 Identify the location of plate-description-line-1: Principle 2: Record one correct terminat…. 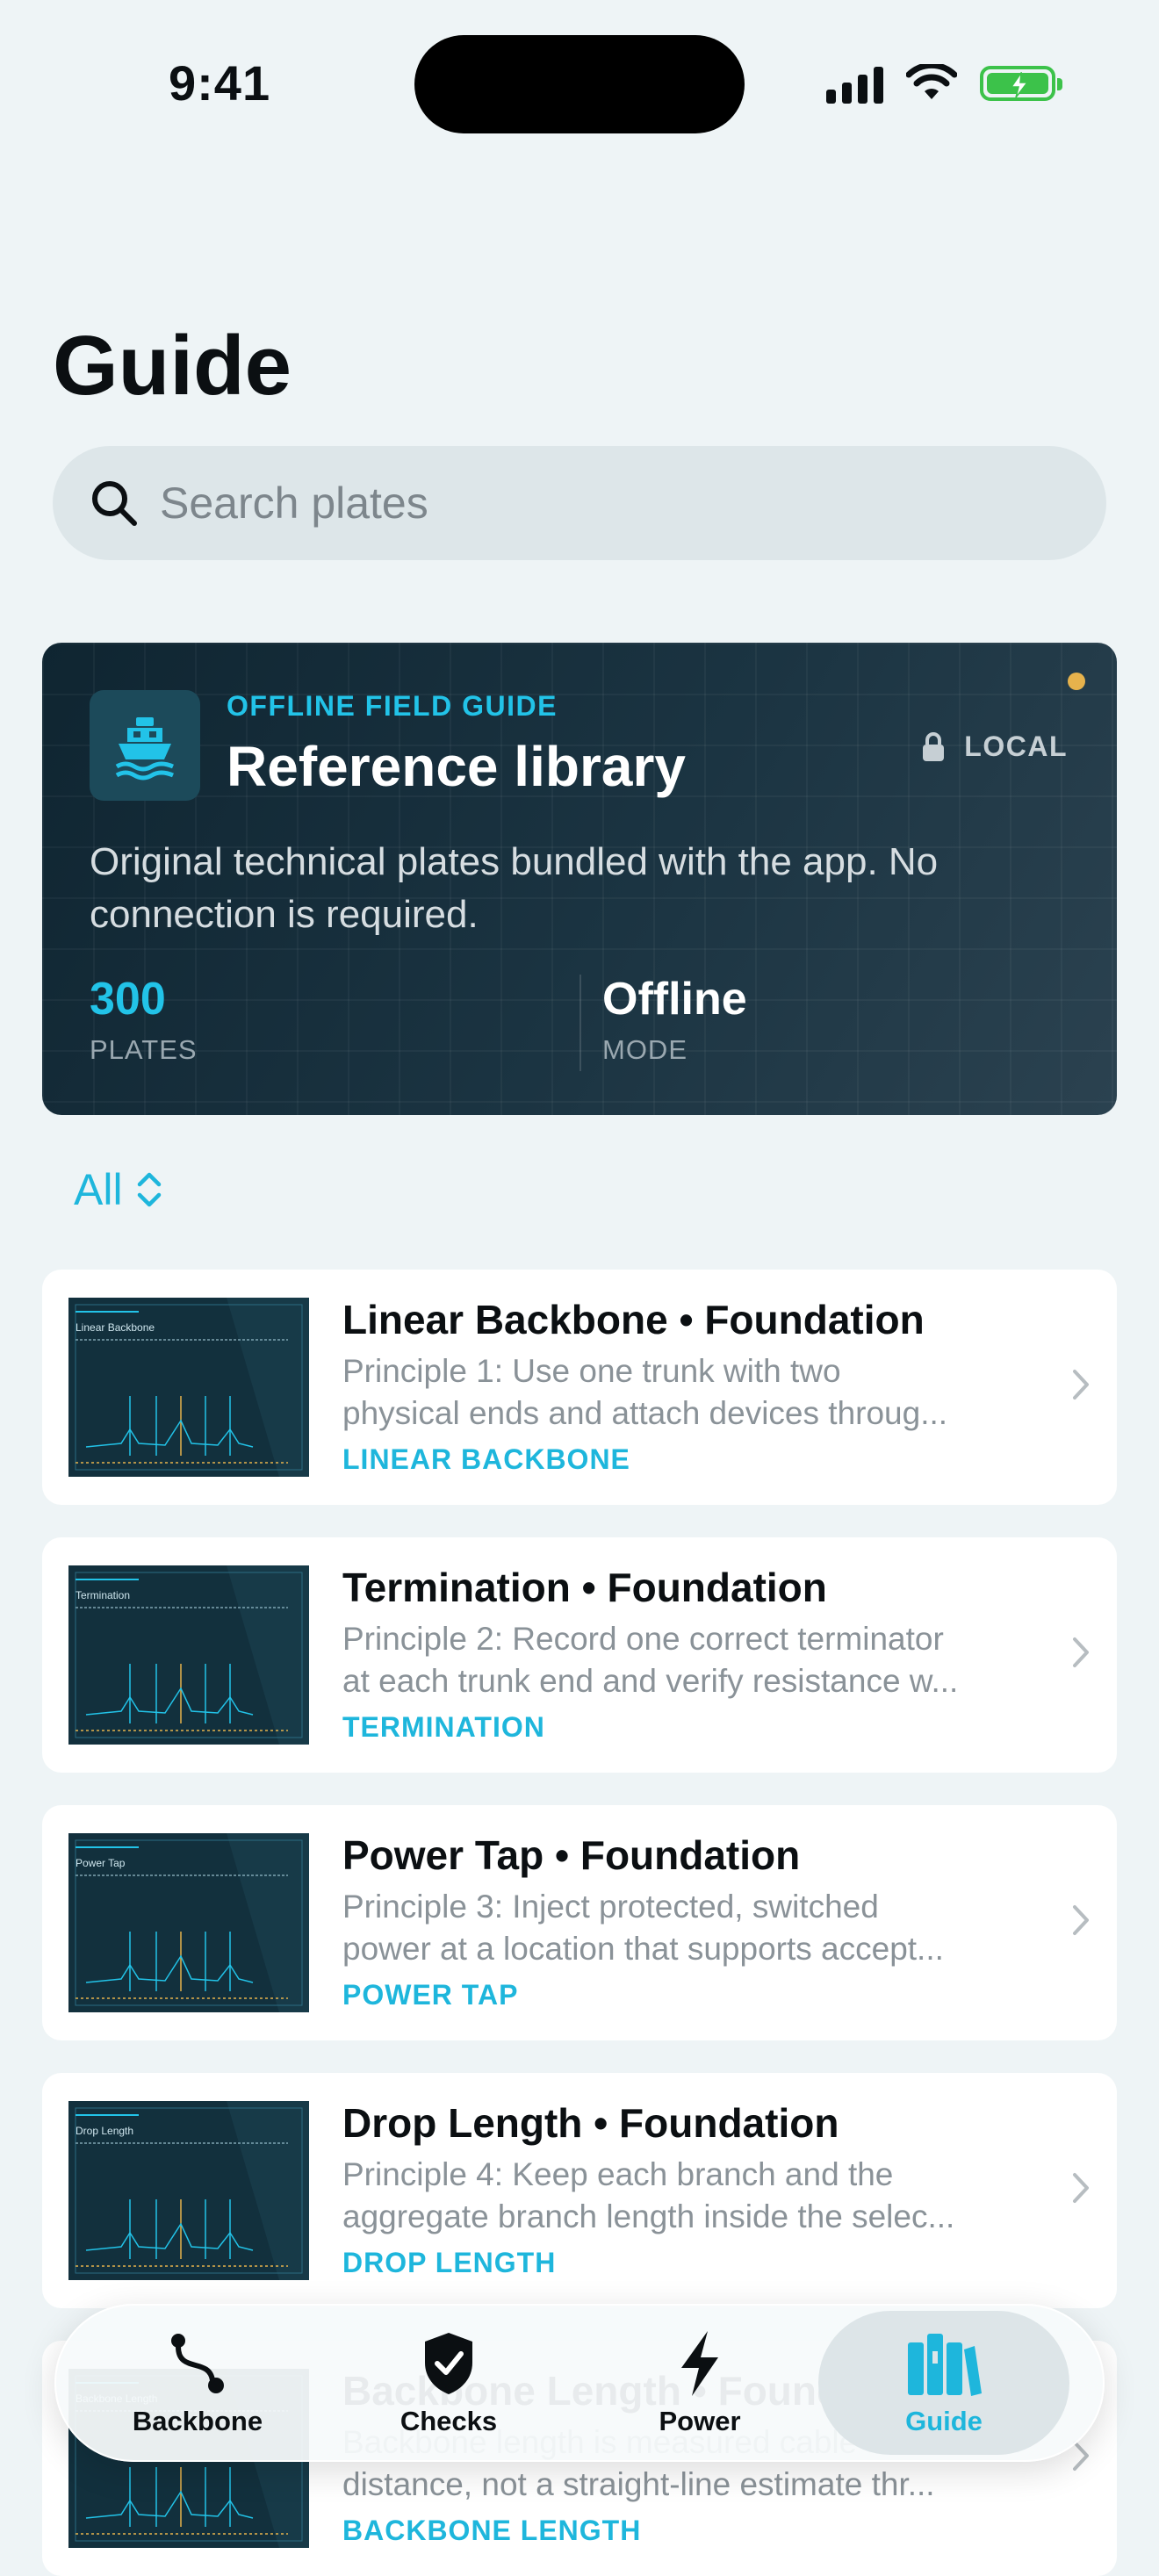
(643, 1639).